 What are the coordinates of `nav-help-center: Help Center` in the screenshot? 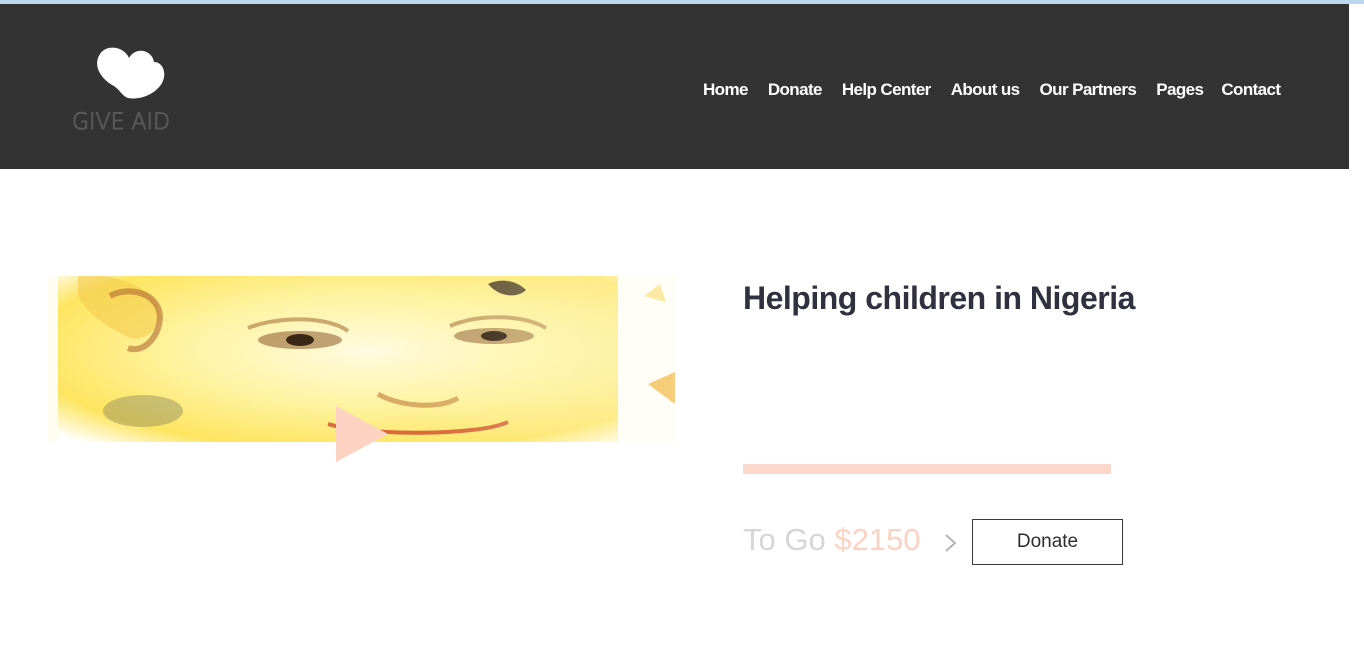 It's located at (886, 90).